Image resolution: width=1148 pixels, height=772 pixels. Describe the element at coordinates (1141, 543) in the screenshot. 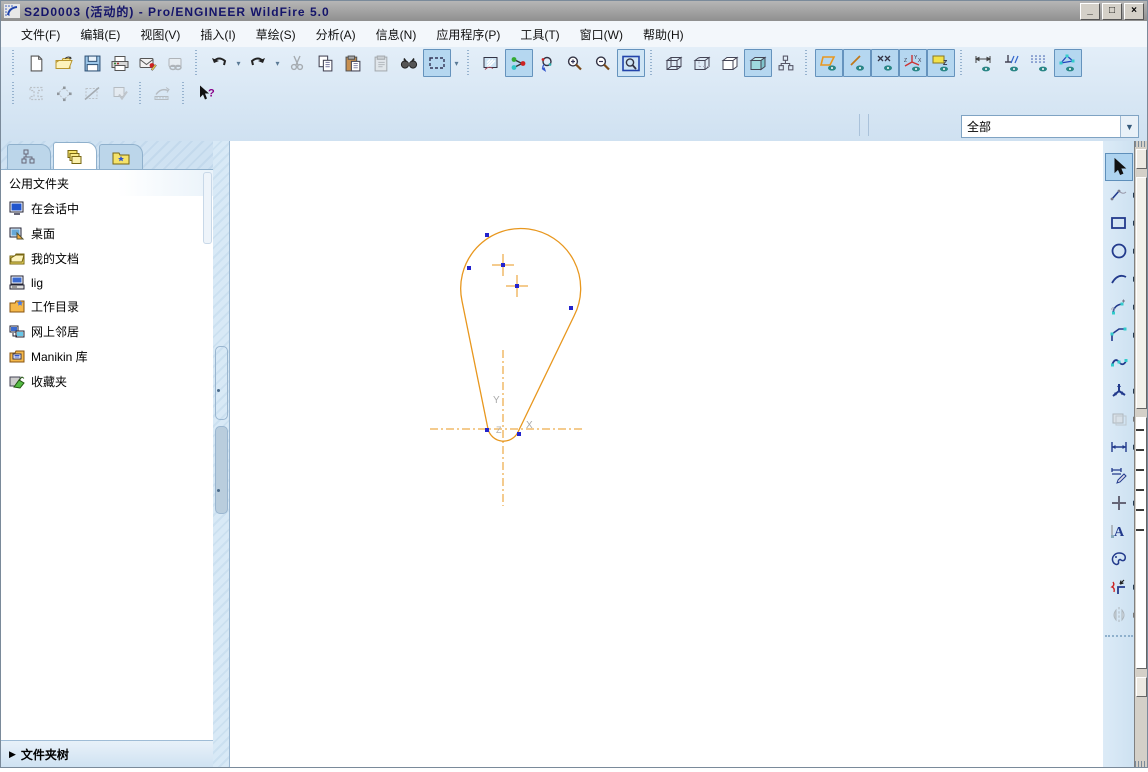

I see `edge-panel` at that location.